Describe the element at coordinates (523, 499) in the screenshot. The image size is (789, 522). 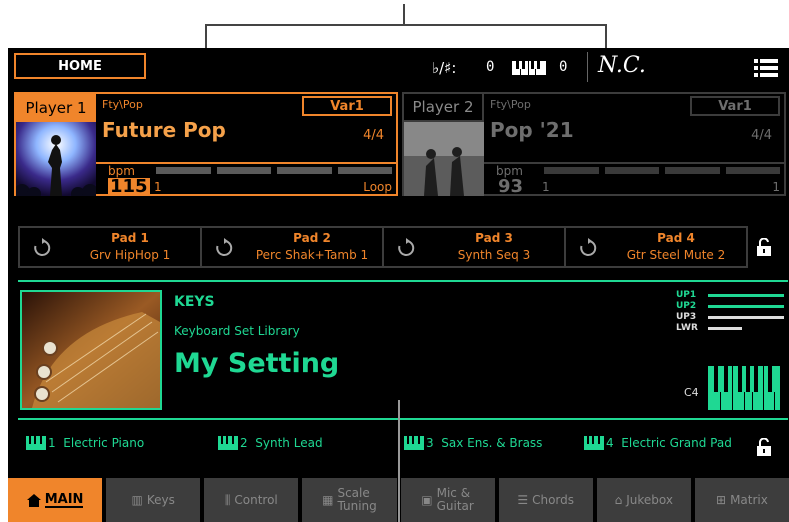
I see `chords-icon: ☰` at that location.